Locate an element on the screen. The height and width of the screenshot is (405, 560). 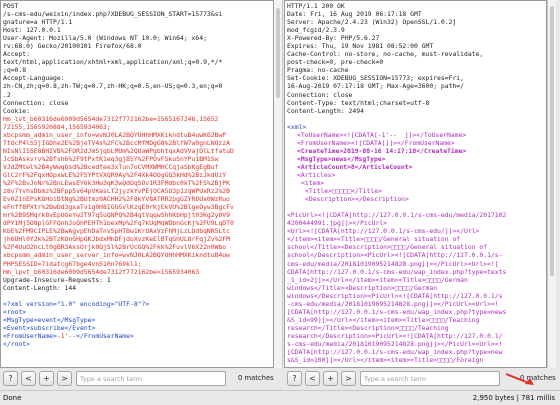
response-body-line: 4200444991.jpg]]></PicUrl> is located at coordinates (337, 223).